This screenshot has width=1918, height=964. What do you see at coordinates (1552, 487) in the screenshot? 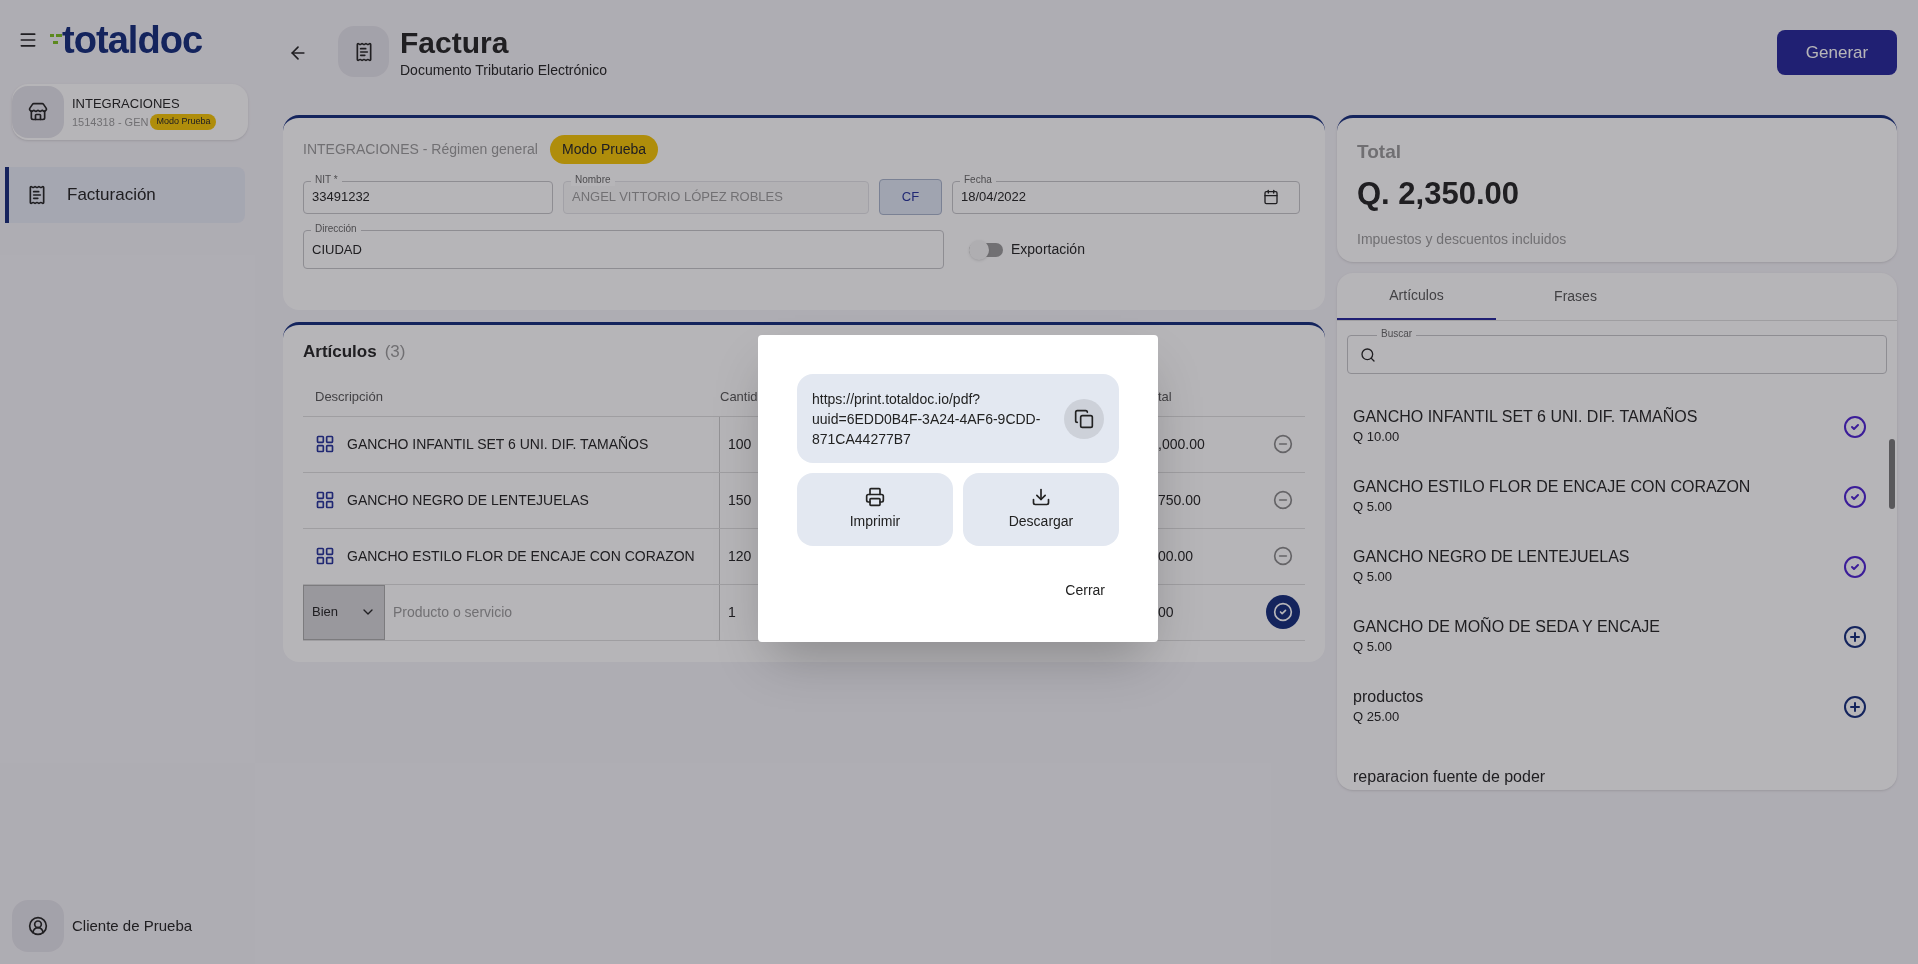
I see `catalog-item-name: GANCHO ESTILO FLOR DE ENCAJE CON CORAZON` at bounding box center [1552, 487].